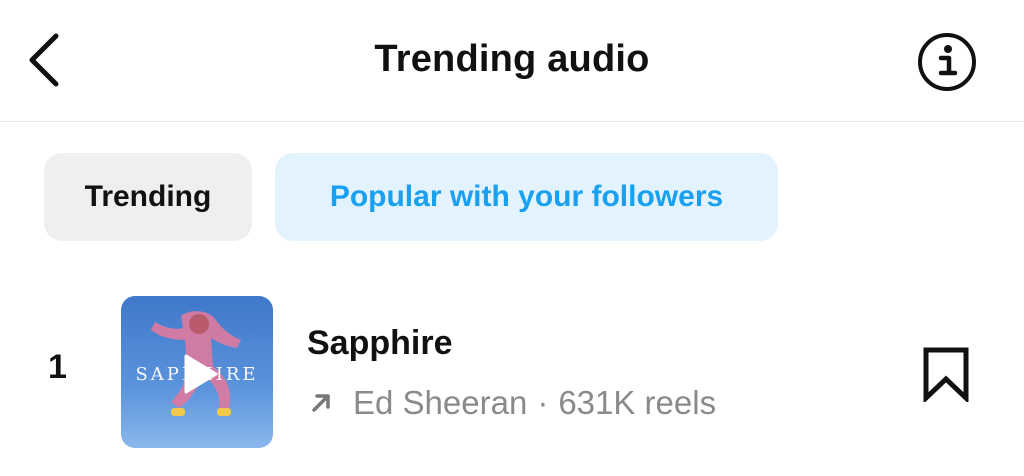  Describe the element at coordinates (637, 402) in the screenshot. I see `reels-count: 631K reels` at that location.